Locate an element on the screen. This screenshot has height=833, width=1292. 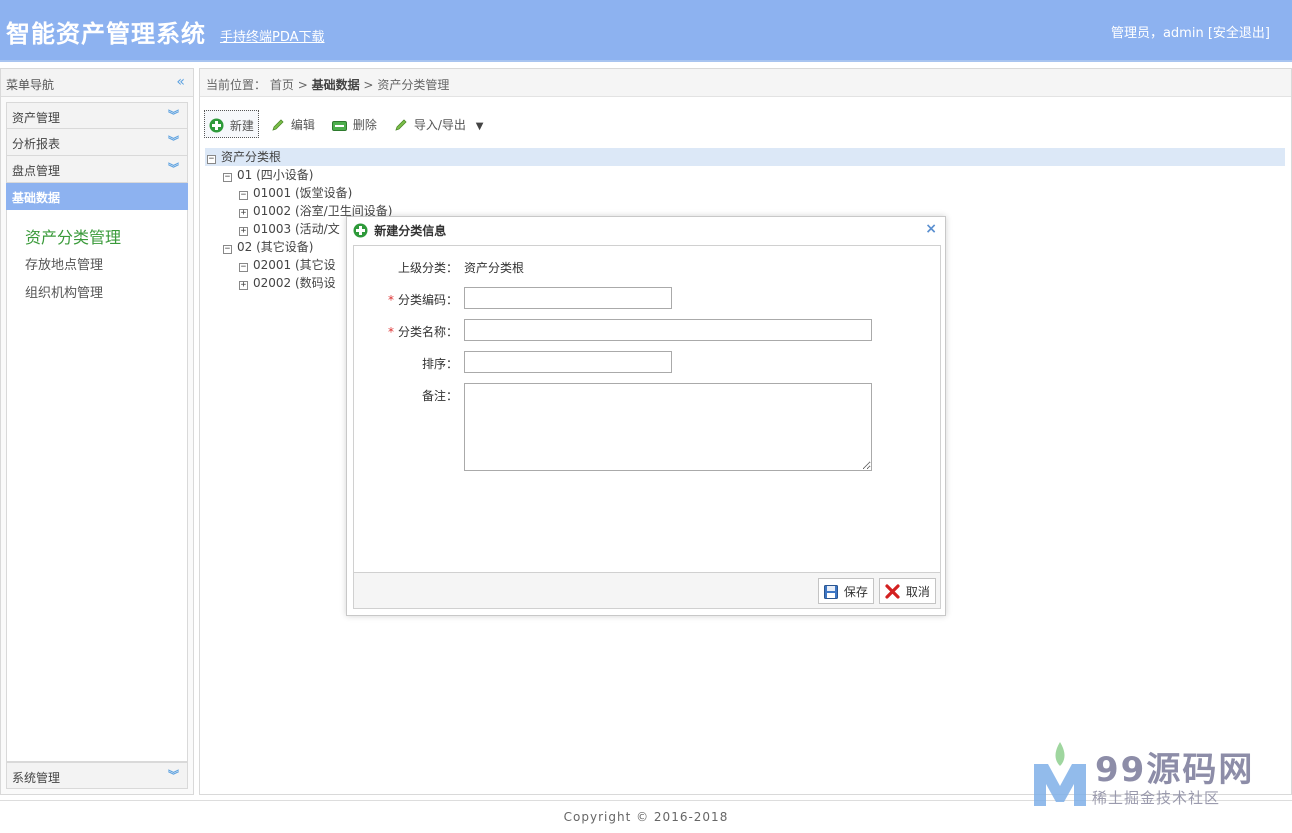
submenu-item-location: 存放地点管理 is located at coordinates (97, 264).